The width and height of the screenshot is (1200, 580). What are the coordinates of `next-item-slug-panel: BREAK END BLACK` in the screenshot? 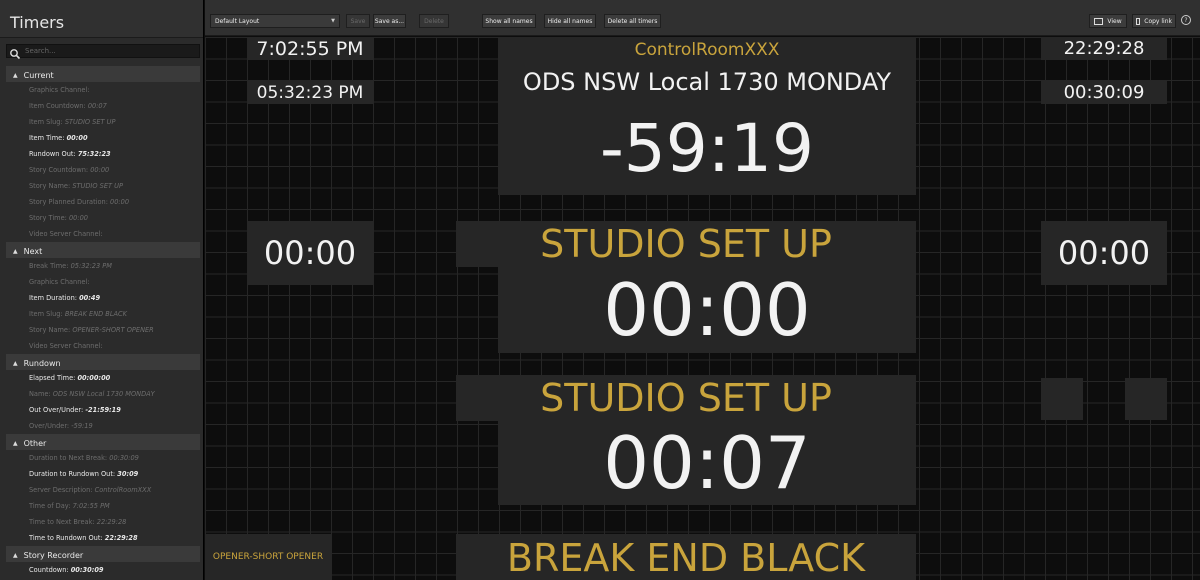 It's located at (686, 557).